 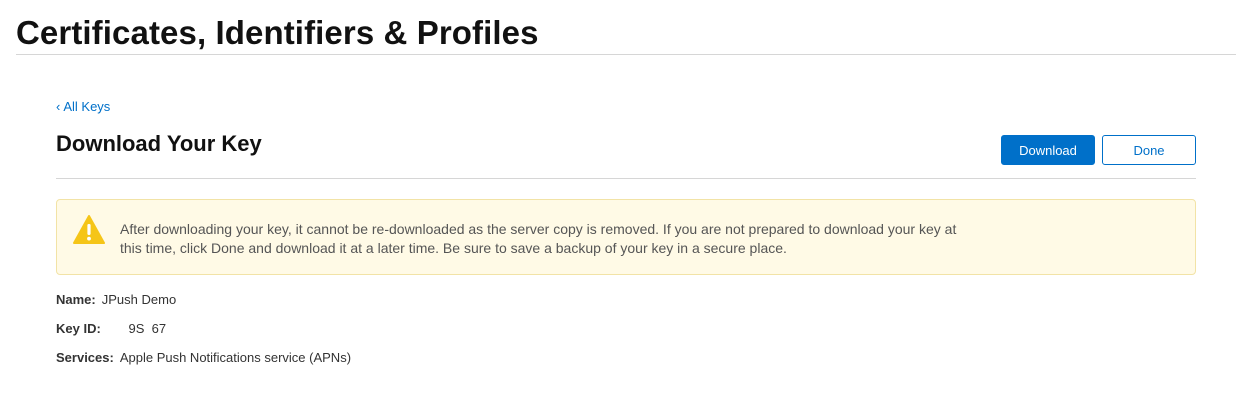 What do you see at coordinates (235, 357) in the screenshot?
I see `key-services-value: Apple Push Notifications service (APNs)` at bounding box center [235, 357].